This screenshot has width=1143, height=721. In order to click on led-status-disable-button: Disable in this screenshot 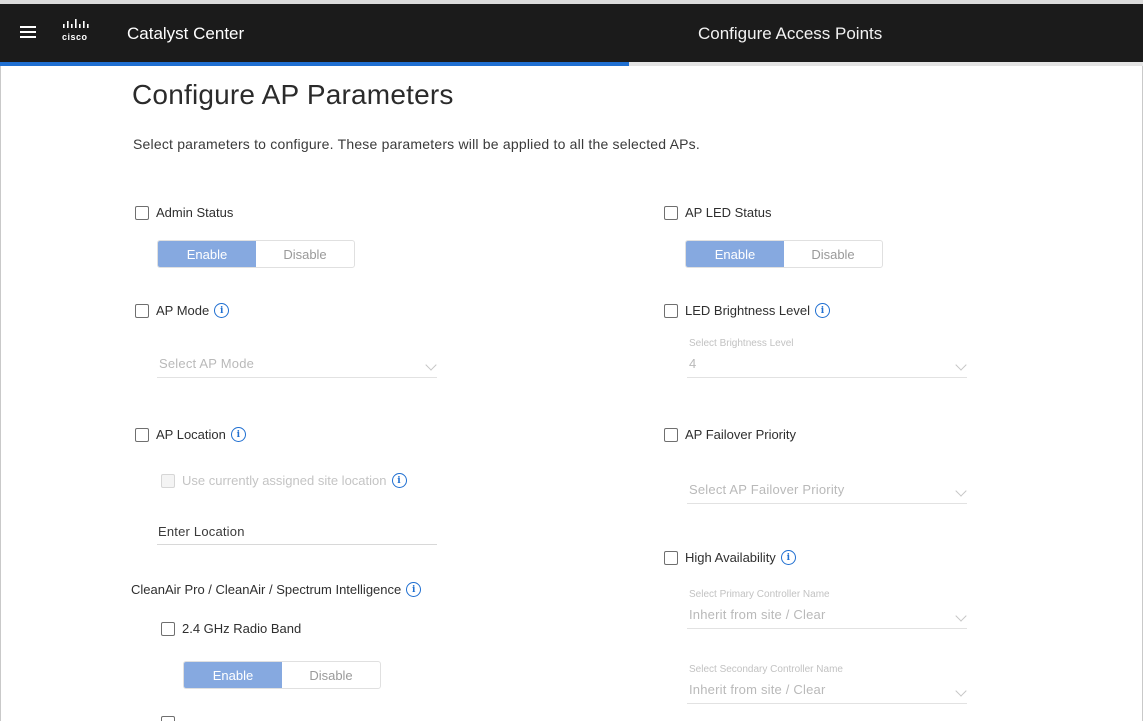, I will do `click(833, 254)`.